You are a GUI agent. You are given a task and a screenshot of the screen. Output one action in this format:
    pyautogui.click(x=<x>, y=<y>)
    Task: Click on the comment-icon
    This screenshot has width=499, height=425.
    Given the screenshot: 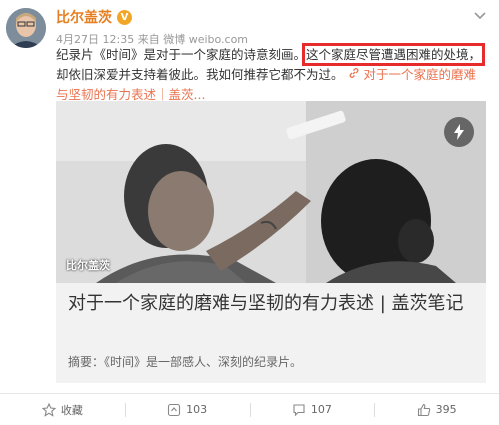 What is the action you would take?
    pyautogui.click(x=299, y=410)
    